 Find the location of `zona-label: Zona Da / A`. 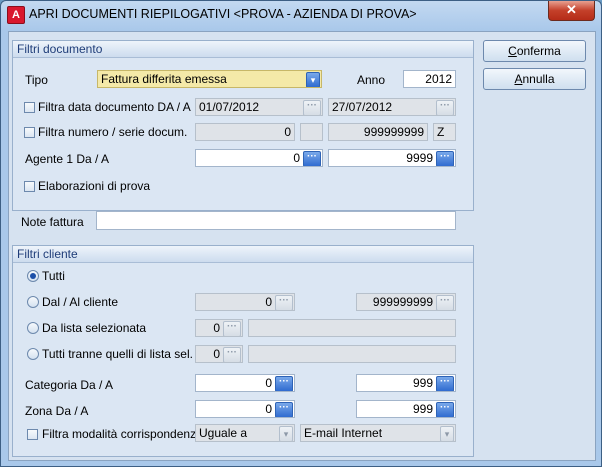

zona-label: Zona Da / A is located at coordinates (57, 411).